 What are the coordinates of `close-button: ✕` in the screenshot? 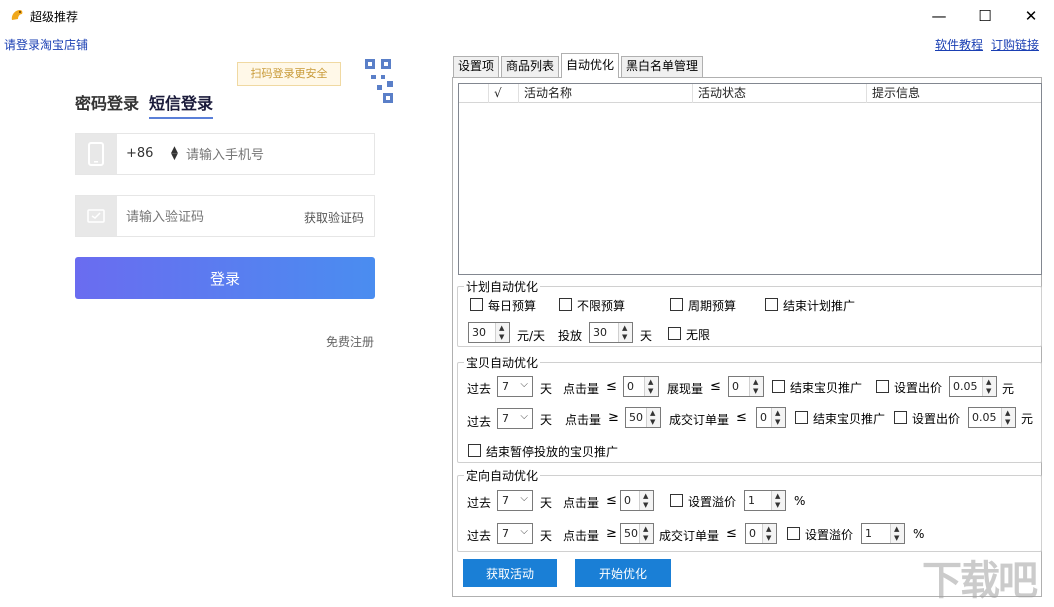 It's located at (1031, 16).